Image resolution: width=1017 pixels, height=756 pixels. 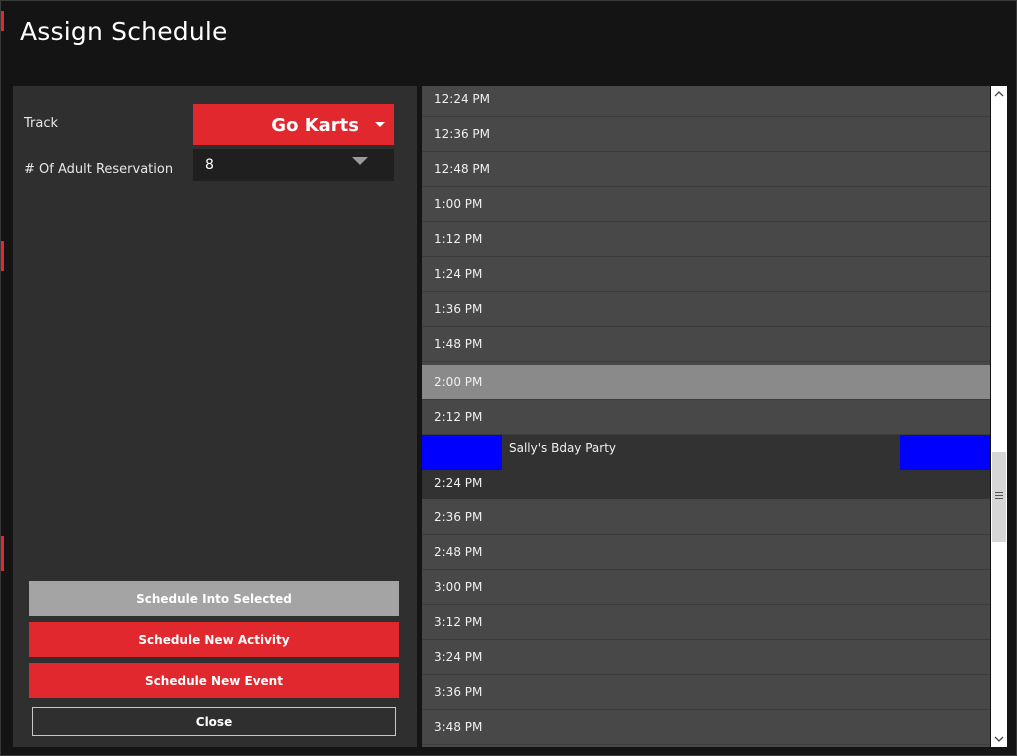 What do you see at coordinates (706, 204) in the screenshot?
I see `time-slot-row: 1:00 PM` at bounding box center [706, 204].